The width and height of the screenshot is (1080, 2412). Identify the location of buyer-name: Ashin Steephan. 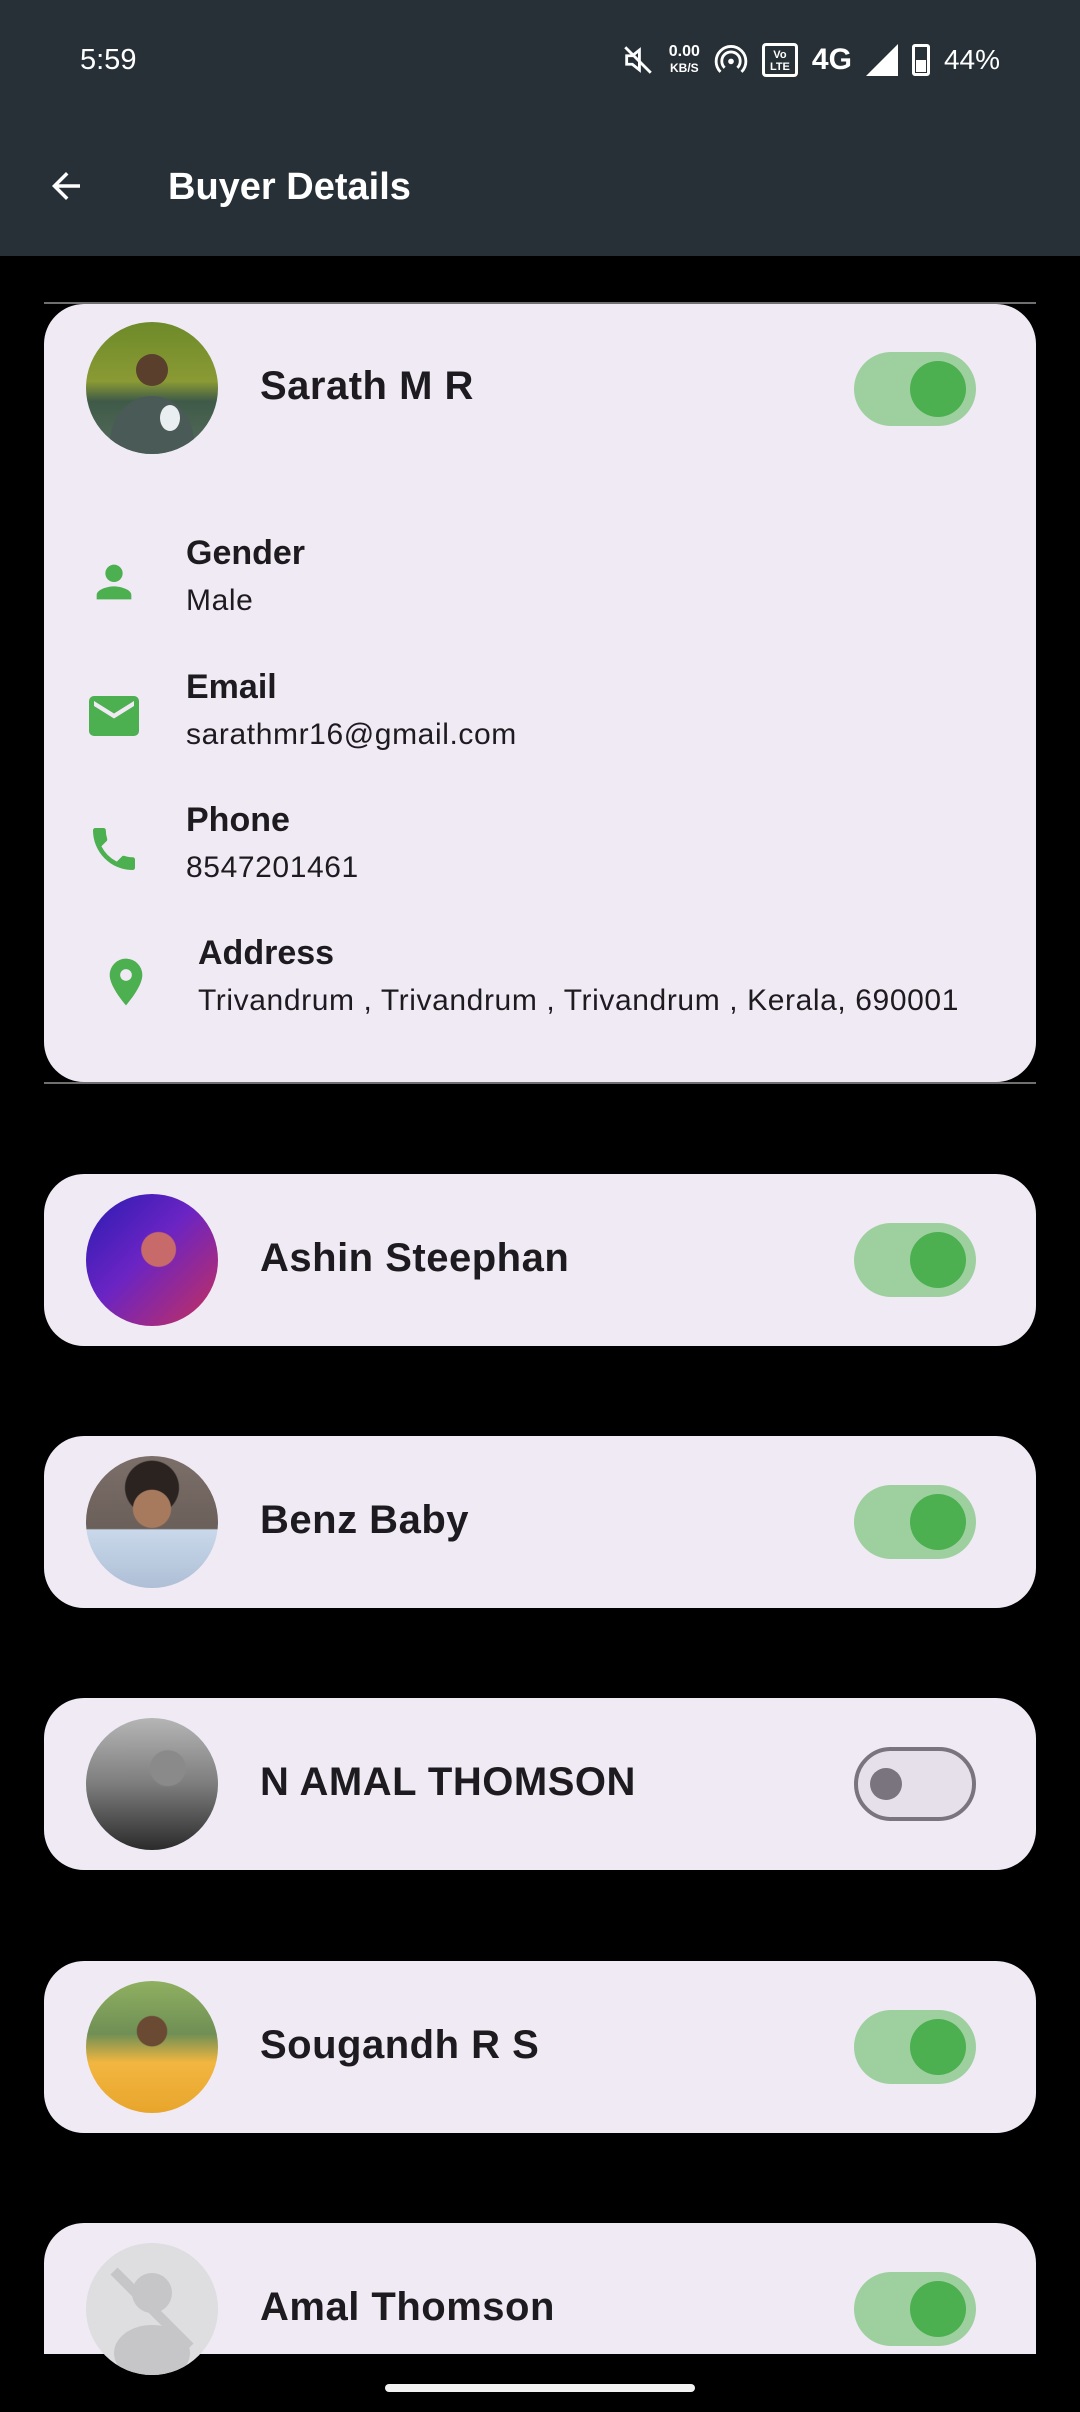
(415, 1258).